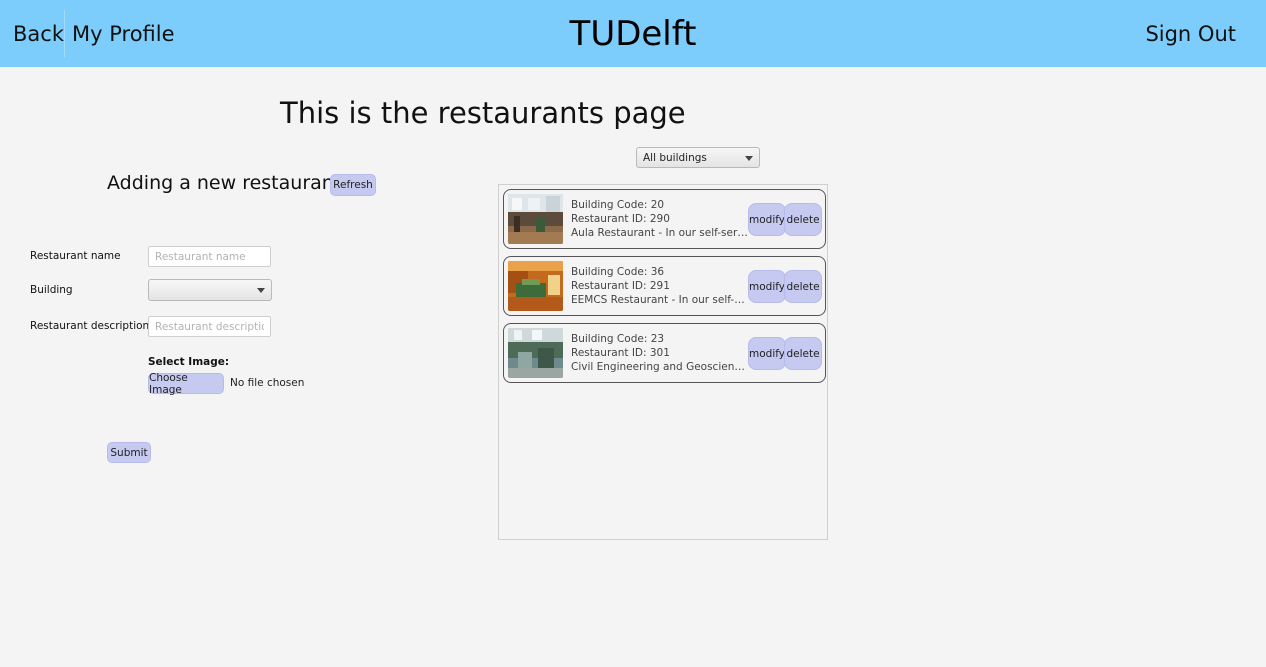 This screenshot has height=667, width=1266. I want to click on building-code-text: Building Code: 23, so click(618, 339).